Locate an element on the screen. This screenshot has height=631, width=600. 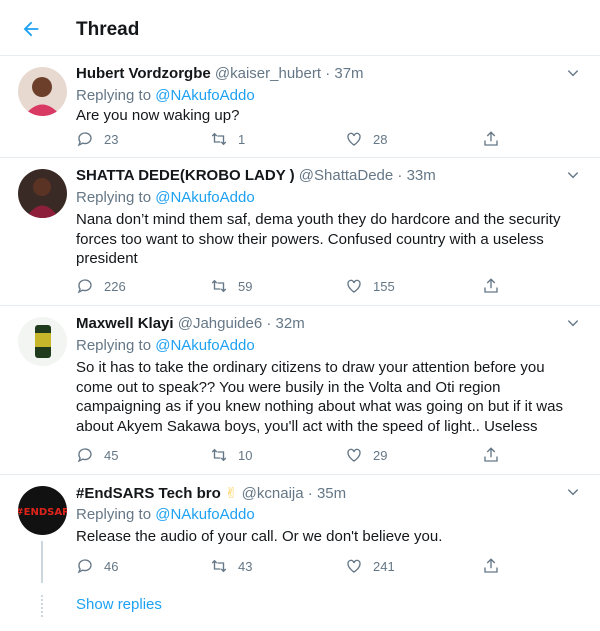
author-name: SHATTA DEDE(KROBO LADY ) is located at coordinates (185, 175).